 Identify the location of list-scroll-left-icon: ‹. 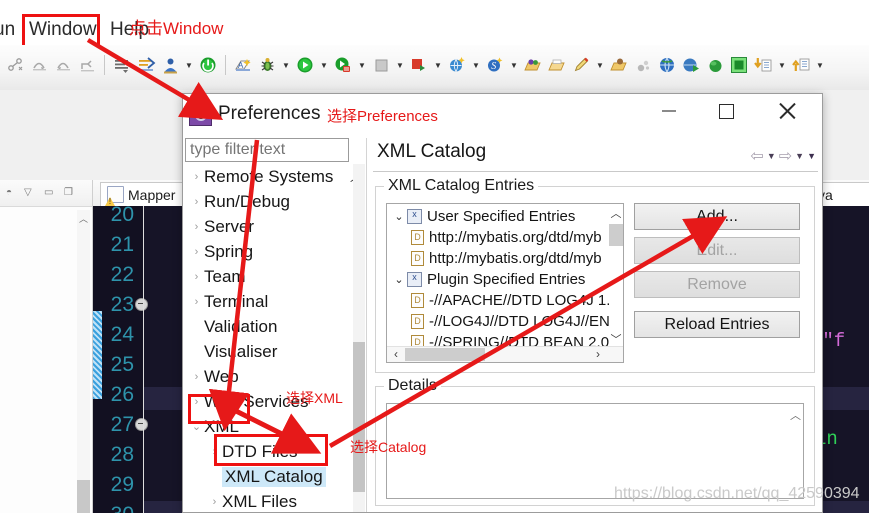
(396, 354).